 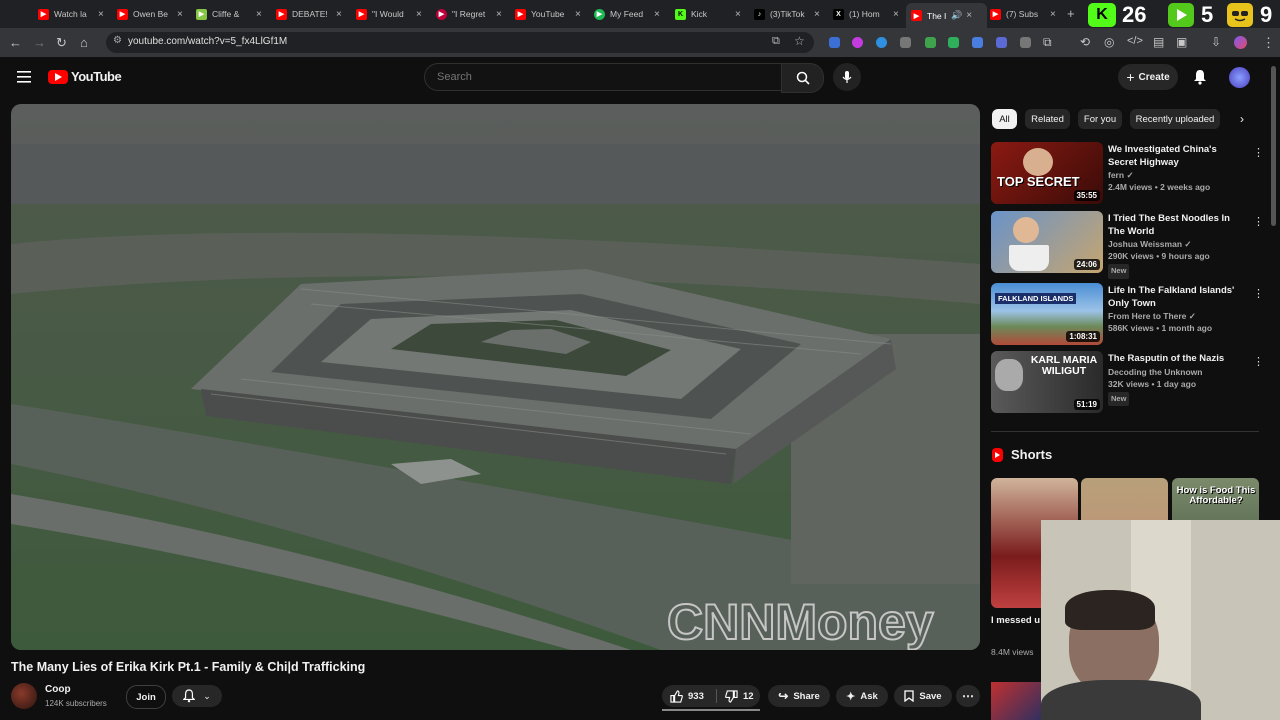 What do you see at coordinates (471, 14) in the screenshot?
I see `browser-tab: ▶ "I Regret ×` at bounding box center [471, 14].